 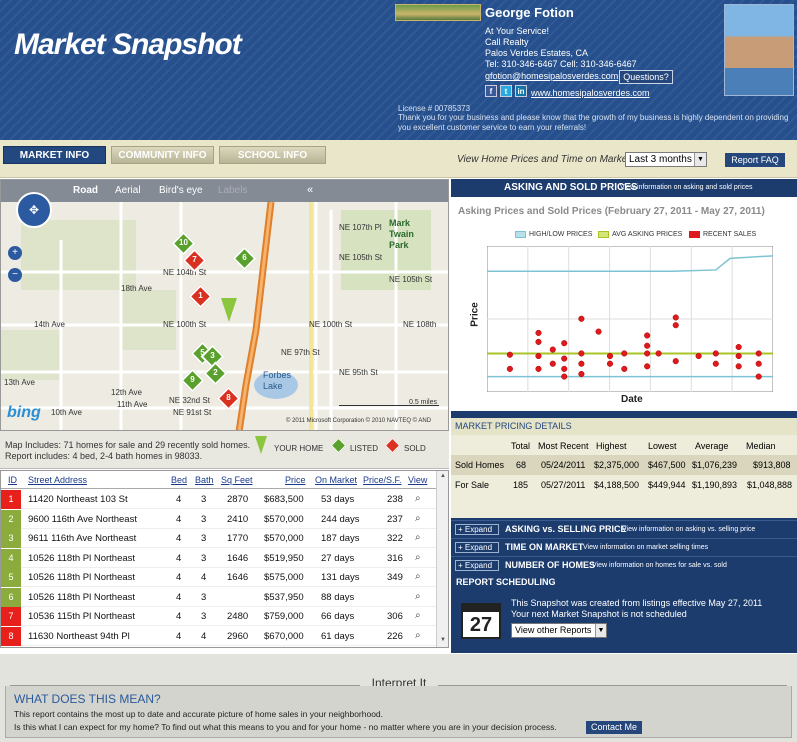 I want to click on scroll-up-icon: ▲, so click(x=443, y=476).